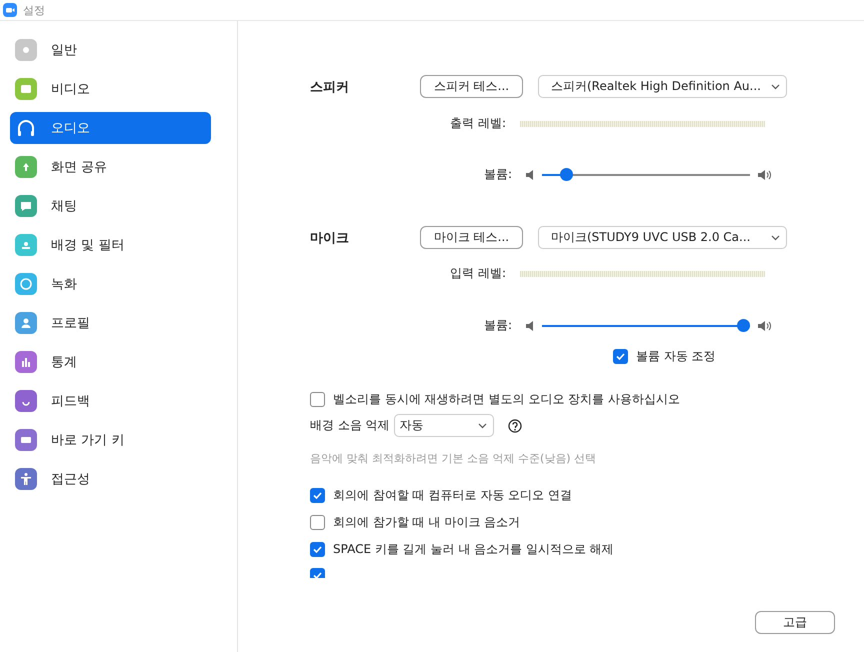 This screenshot has height=652, width=864. I want to click on noise-suppression-label: 배경 소음 억제, so click(350, 425).